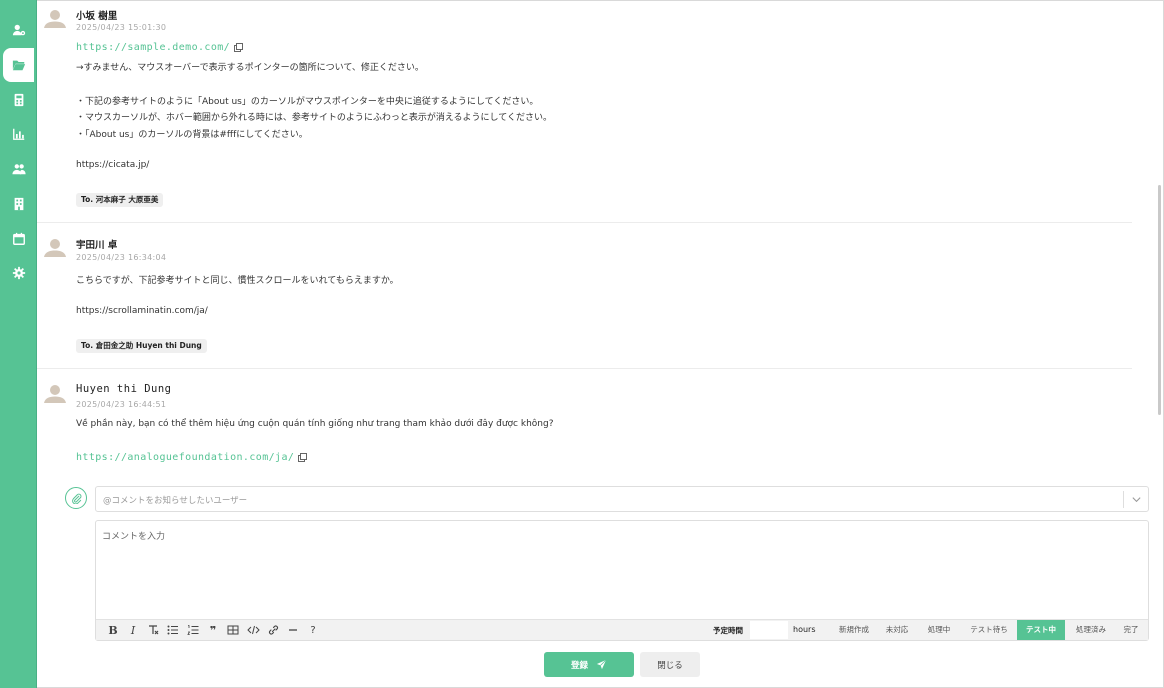 Image resolution: width=1164 pixels, height=688 pixels. Describe the element at coordinates (1123, 499) in the screenshot. I see `select-separator` at that location.